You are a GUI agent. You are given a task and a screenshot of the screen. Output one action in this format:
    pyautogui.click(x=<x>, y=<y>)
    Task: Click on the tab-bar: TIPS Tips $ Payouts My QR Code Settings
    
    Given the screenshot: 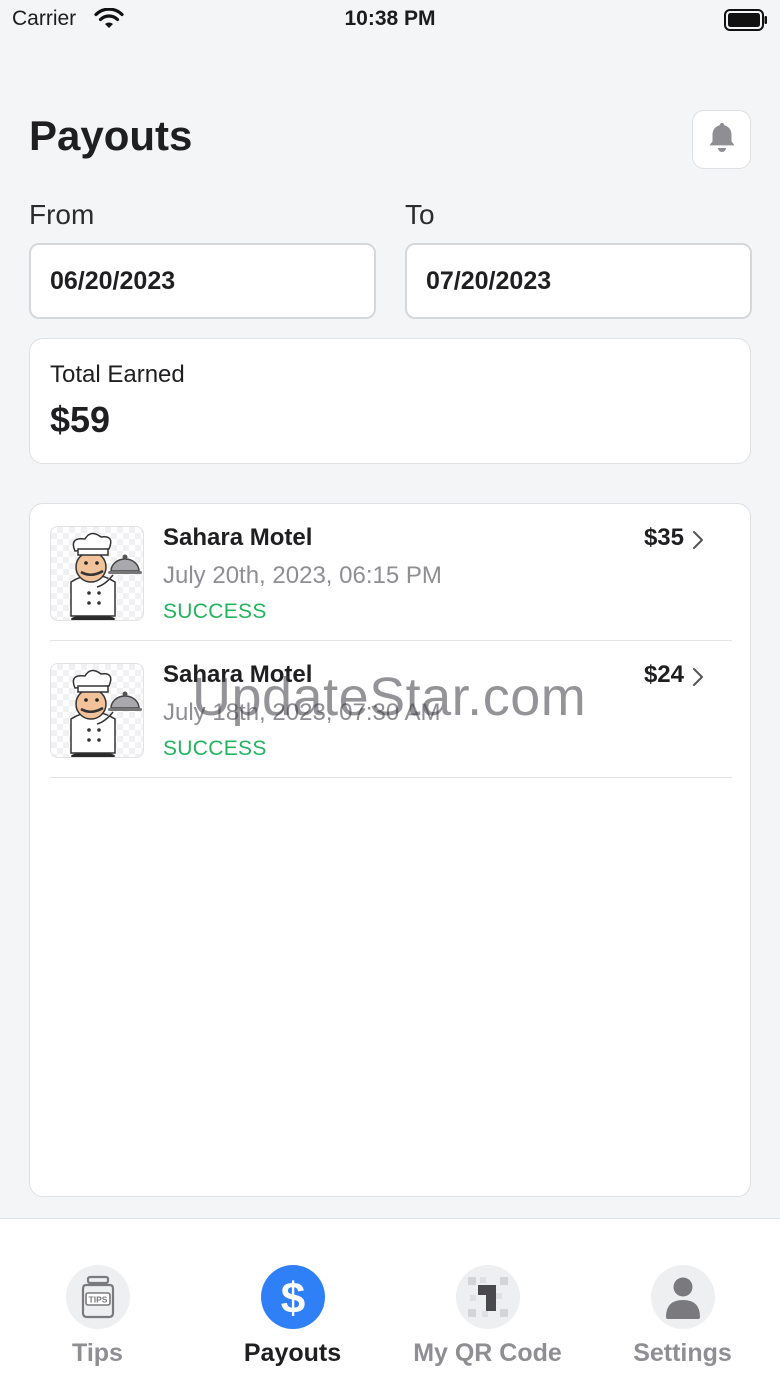 What is the action you would take?
    pyautogui.click(x=390, y=1302)
    